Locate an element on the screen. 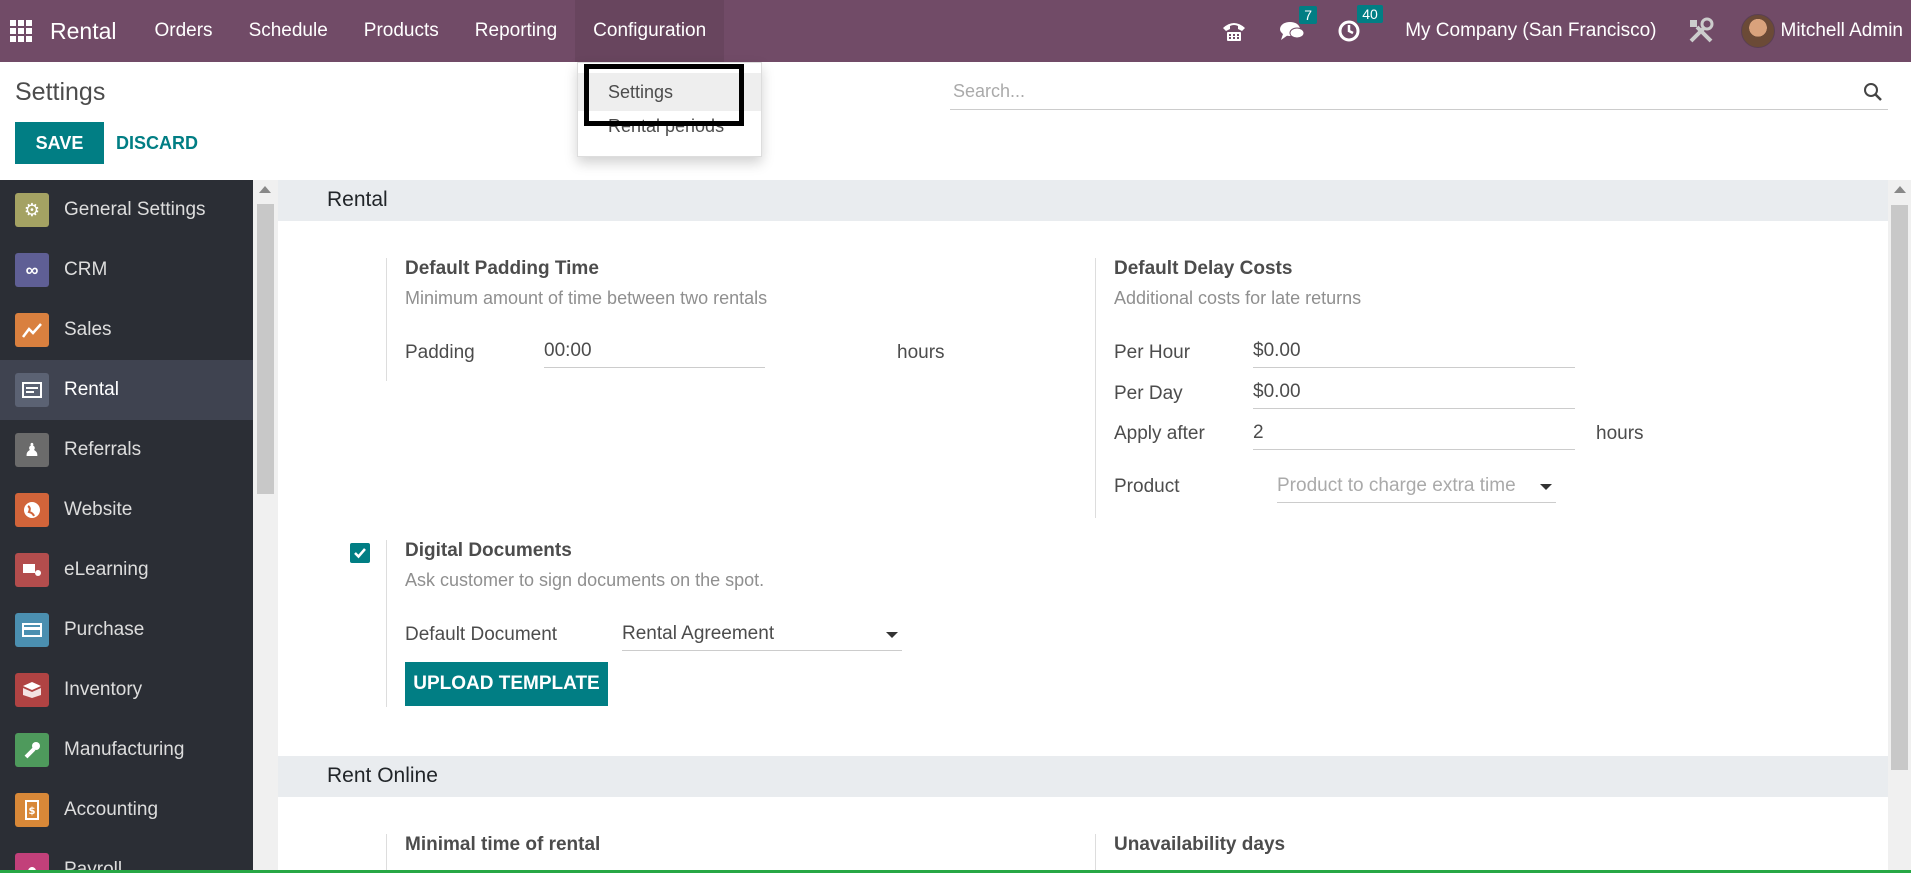 Image resolution: width=1911 pixels, height=873 pixels. apply-after-input: 2 is located at coordinates (1414, 434).